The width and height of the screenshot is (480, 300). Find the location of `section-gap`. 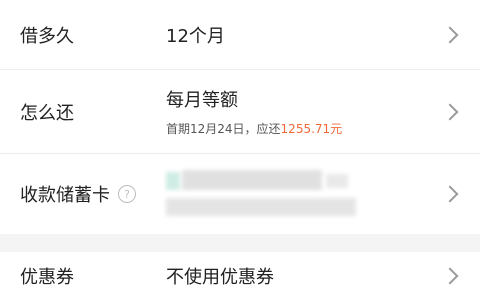

section-gap is located at coordinates (240, 243).